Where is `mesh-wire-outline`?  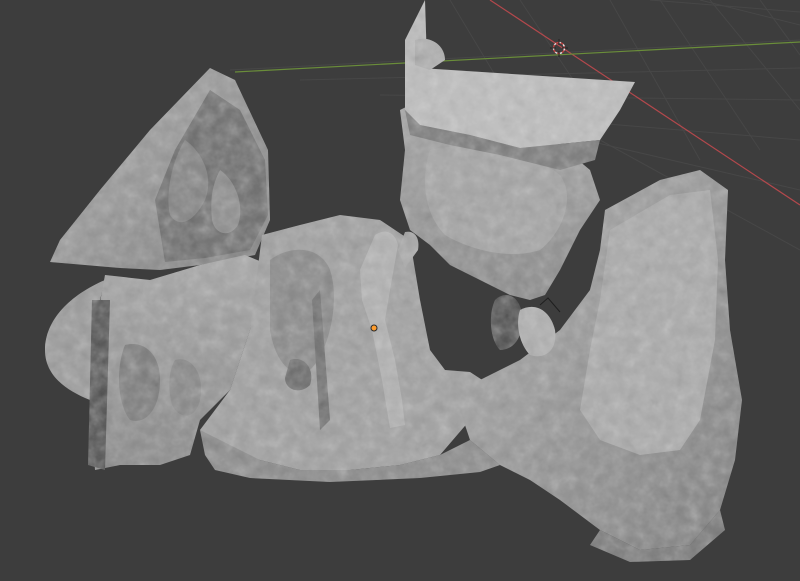
mesh-wire-outline is located at coordinates (550, 305).